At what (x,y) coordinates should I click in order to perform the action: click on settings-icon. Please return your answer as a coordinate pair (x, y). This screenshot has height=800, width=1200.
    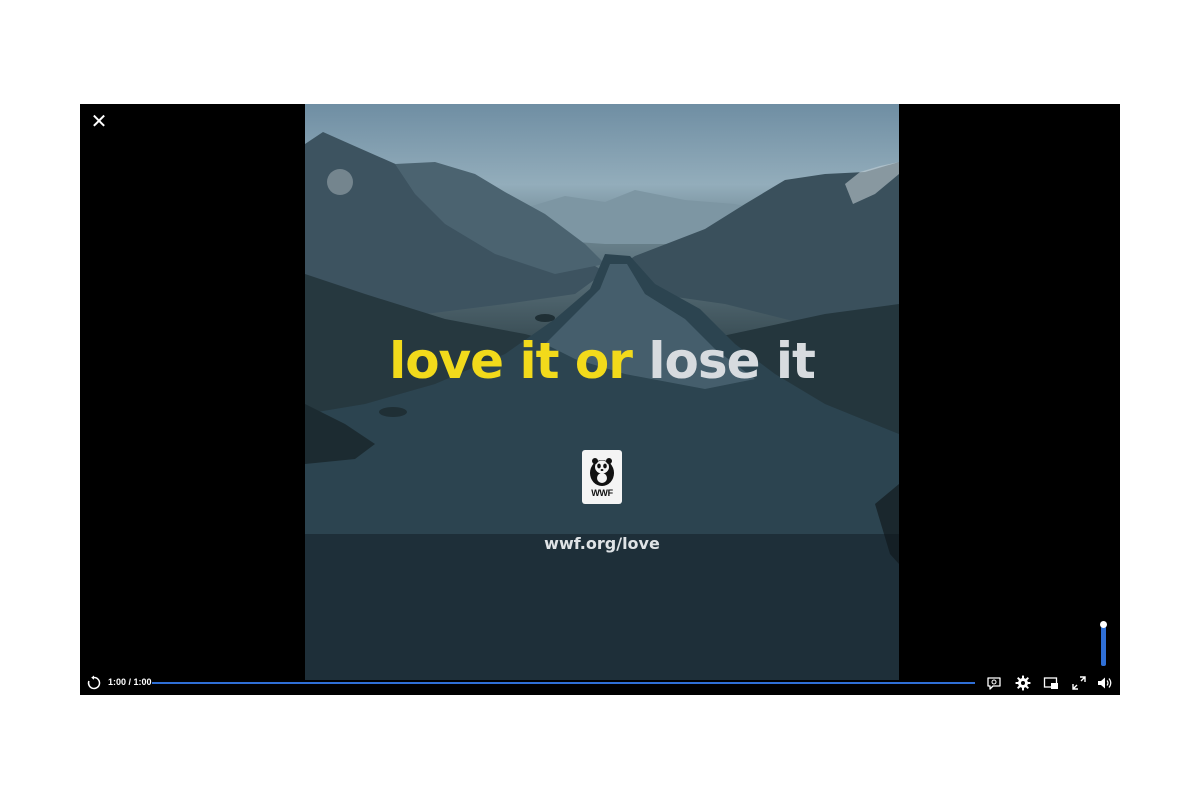
    Looking at the image, I should click on (1023, 683).